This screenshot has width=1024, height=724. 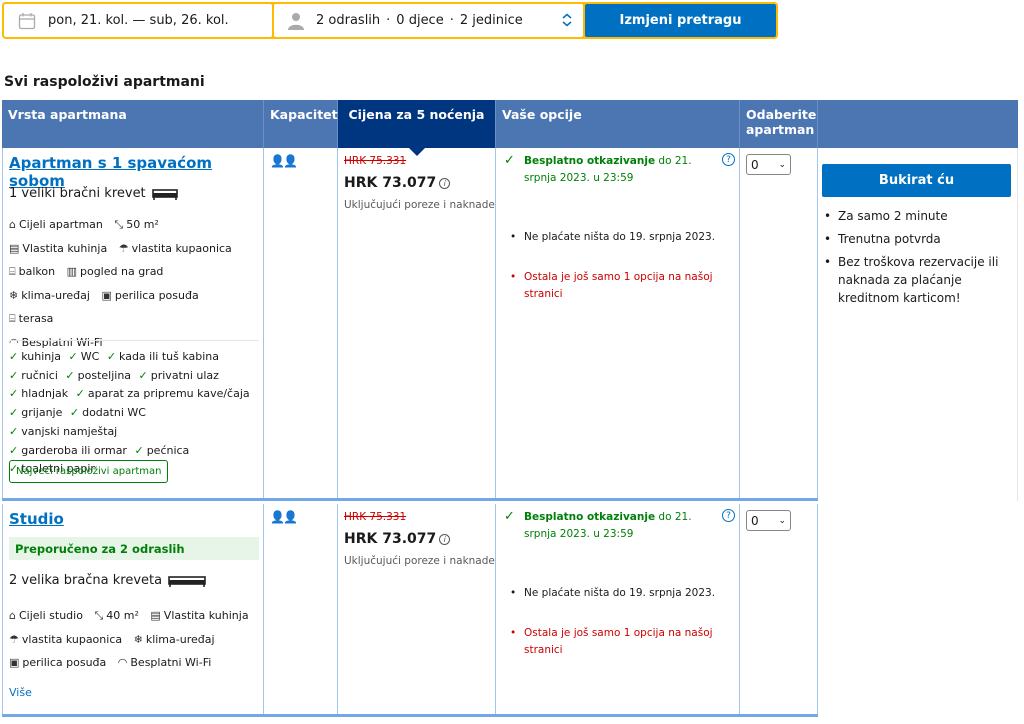 I want to click on kitchen-icon: ▤, so click(x=155, y=615).